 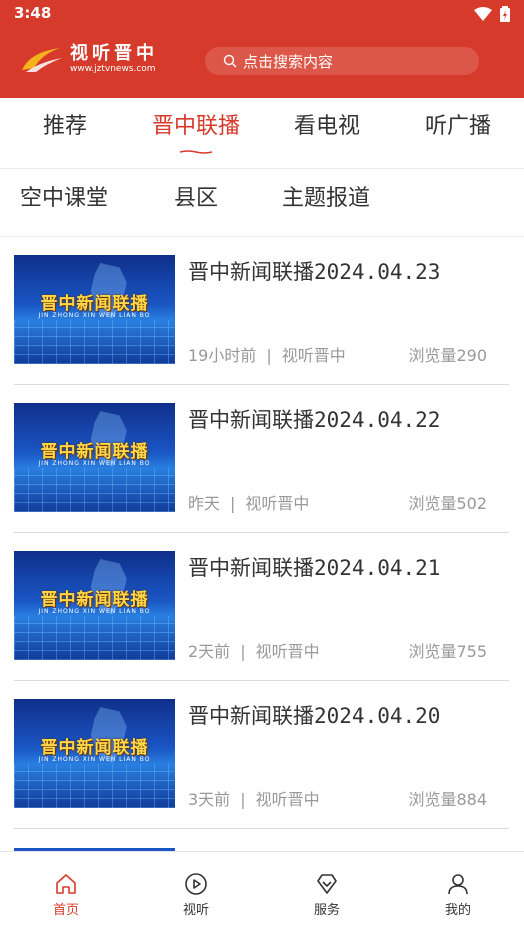 I want to click on subtab-county: 县区, so click(x=196, y=202).